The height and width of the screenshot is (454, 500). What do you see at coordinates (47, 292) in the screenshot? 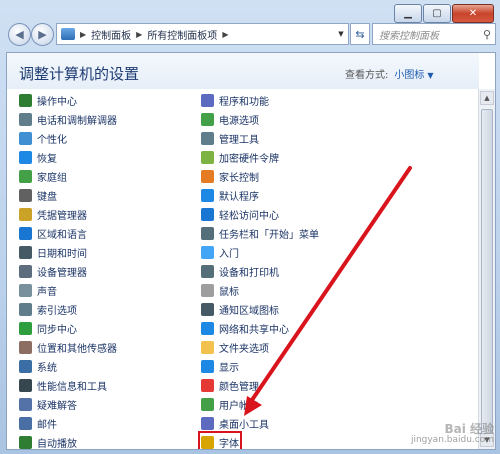
I see `control-panel-item-label: 声音` at bounding box center [47, 292].